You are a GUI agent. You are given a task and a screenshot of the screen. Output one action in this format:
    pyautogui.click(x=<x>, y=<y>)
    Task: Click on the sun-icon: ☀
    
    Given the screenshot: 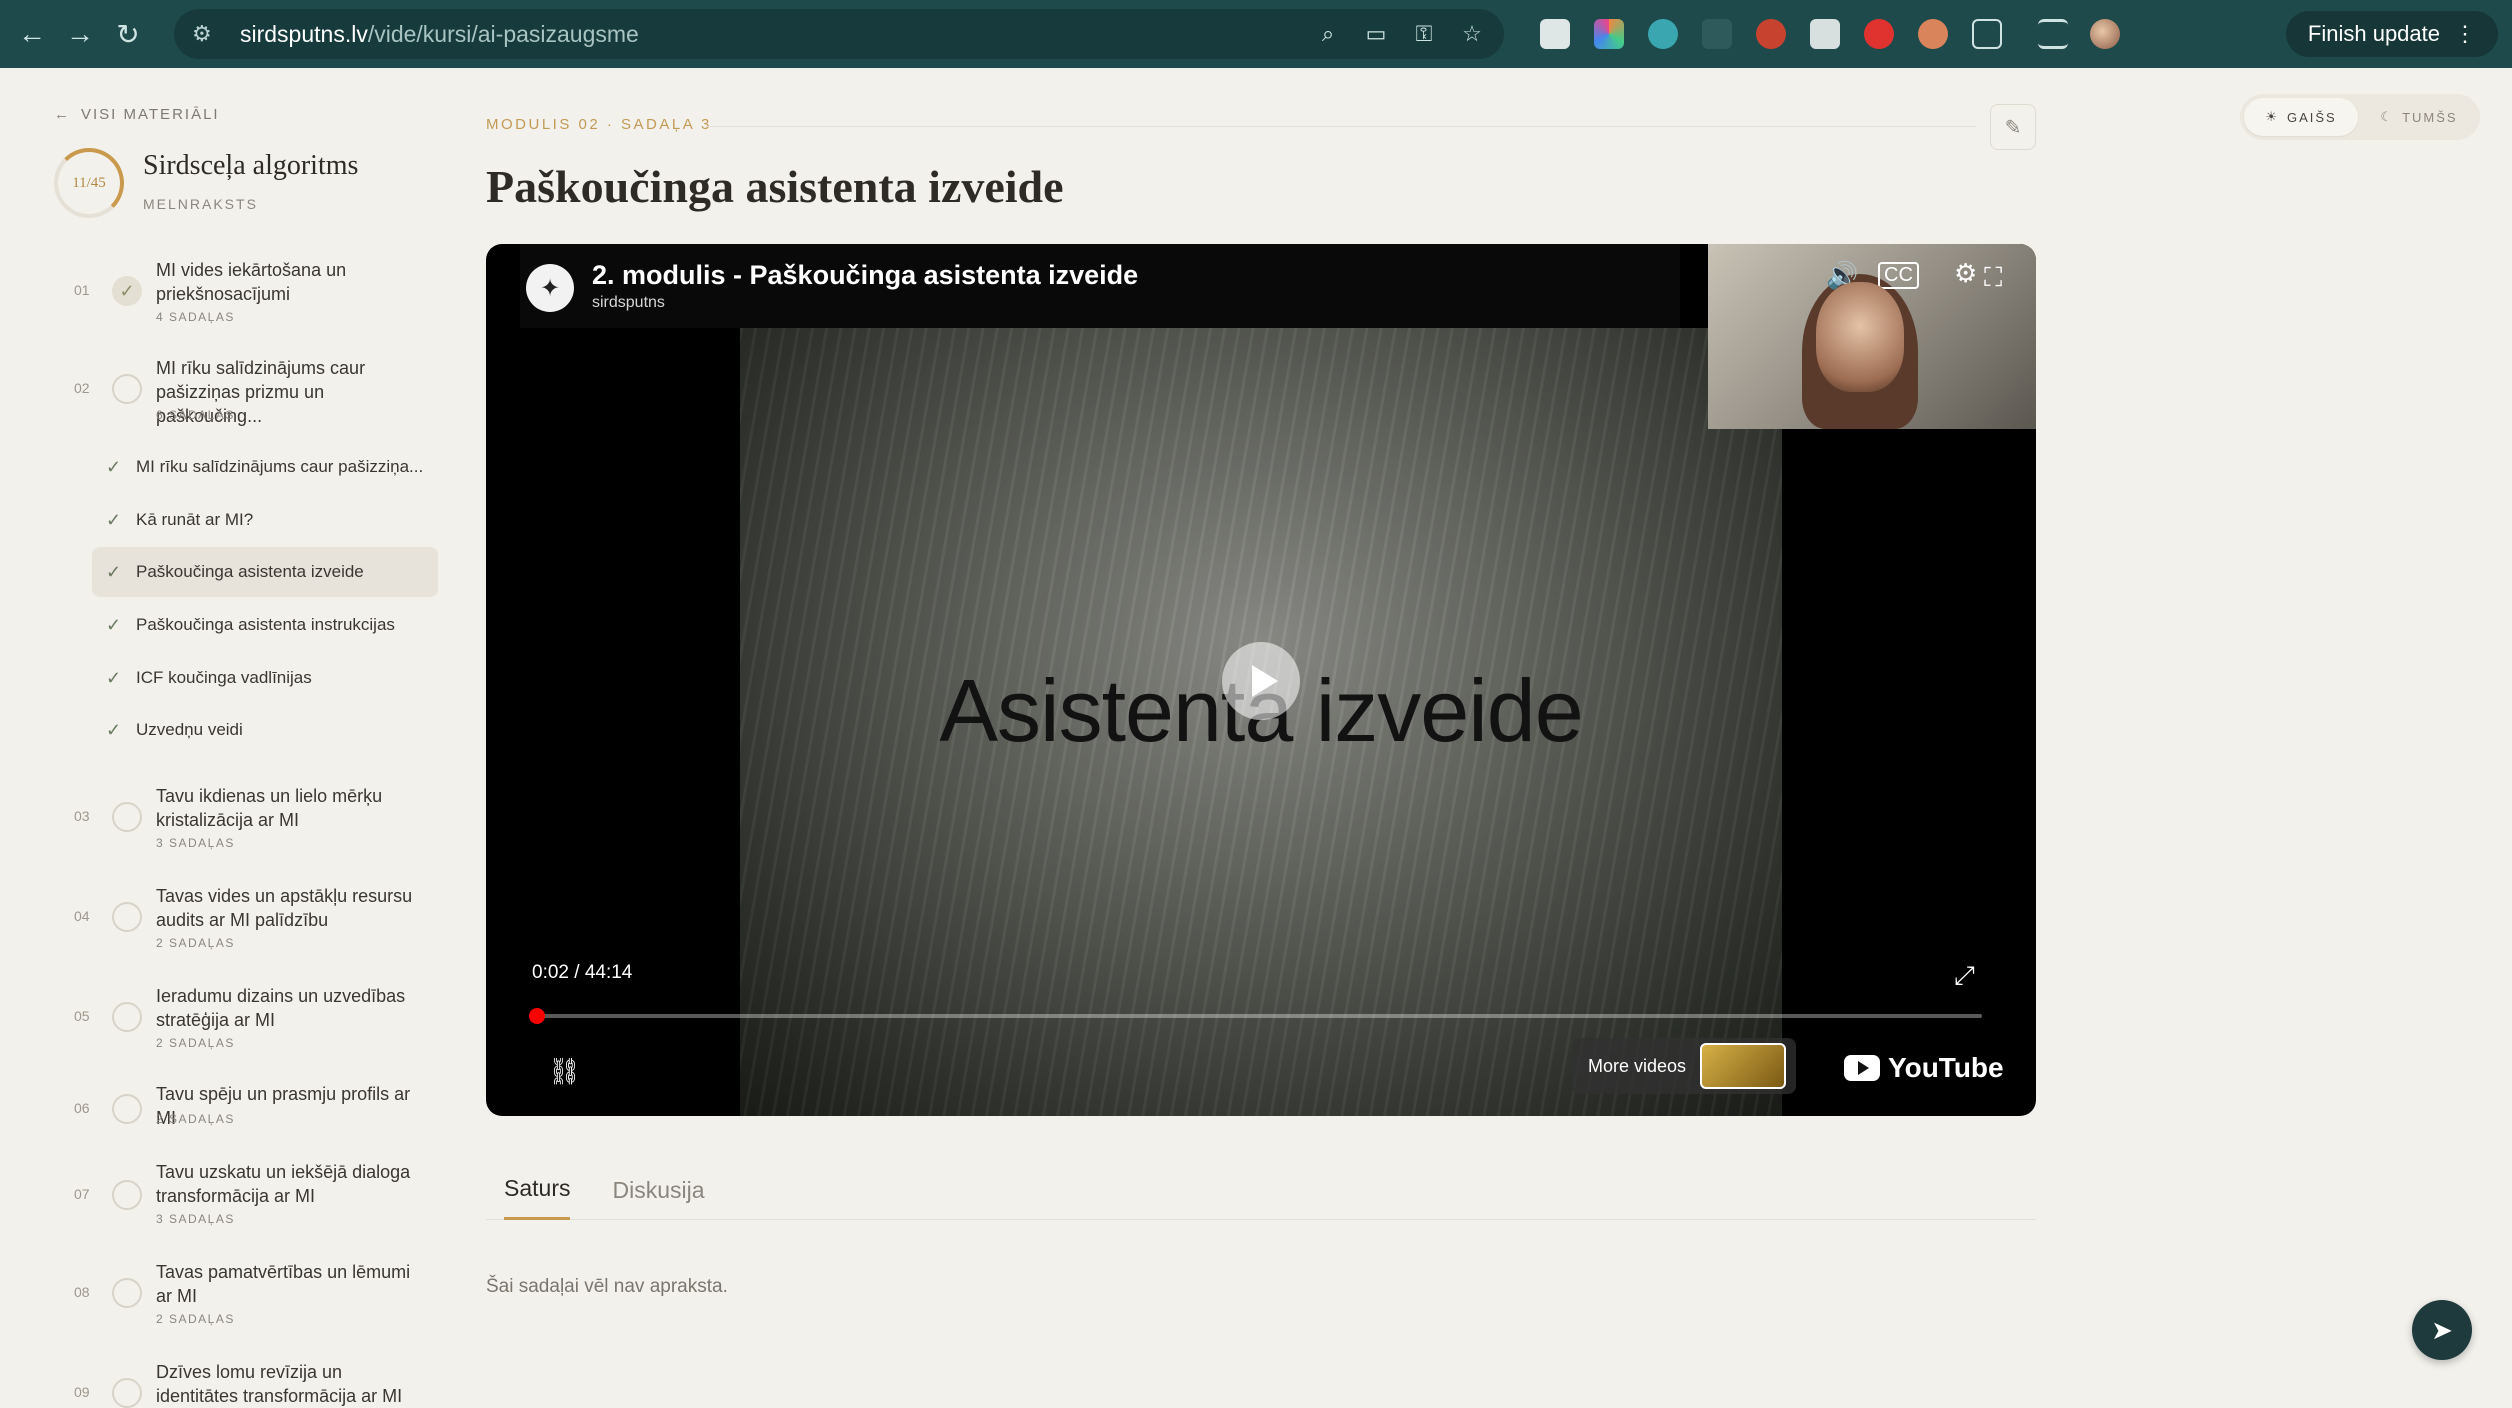 What is the action you would take?
    pyautogui.click(x=2272, y=116)
    